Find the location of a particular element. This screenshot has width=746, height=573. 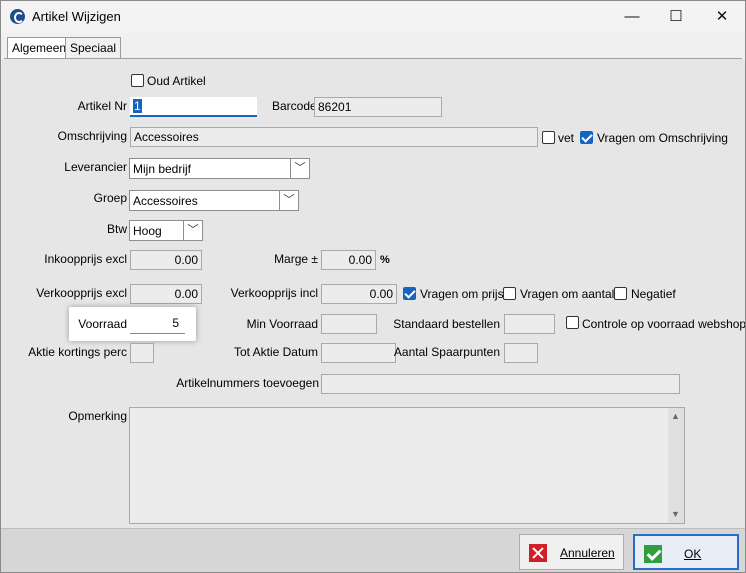

maximize-icon: ☐ is located at coordinates (676, 17).